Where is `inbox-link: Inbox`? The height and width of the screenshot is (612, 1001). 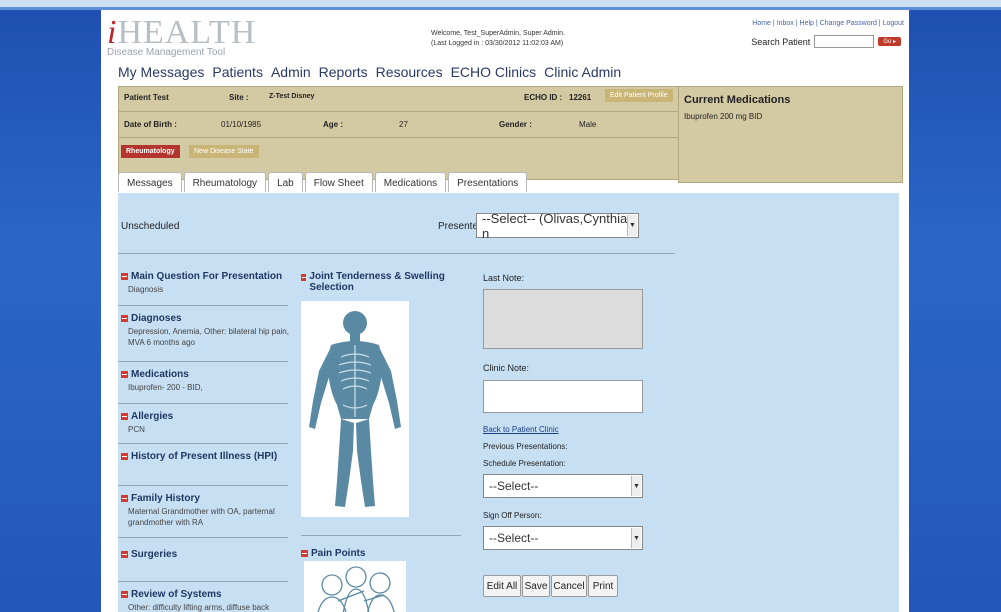
inbox-link: Inbox is located at coordinates (785, 23).